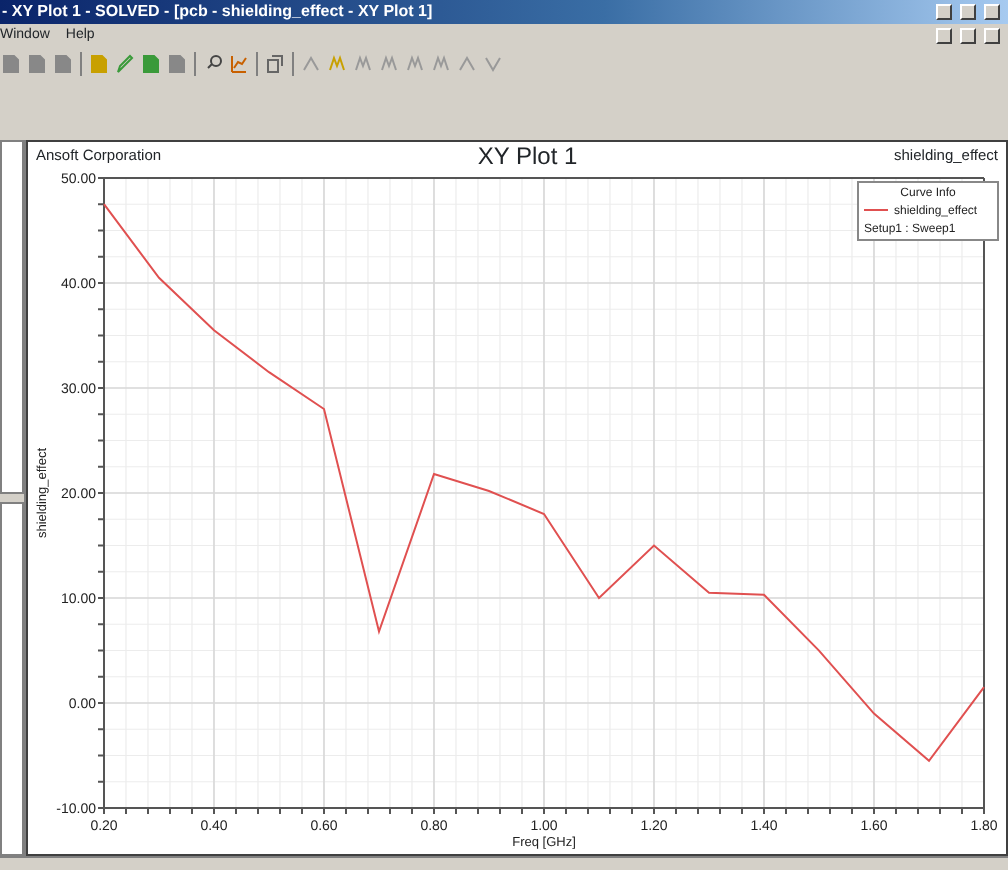 Image resolution: width=1008 pixels, height=870 pixels. Describe the element at coordinates (493, 64) in the screenshot. I see `valley-icon` at that location.